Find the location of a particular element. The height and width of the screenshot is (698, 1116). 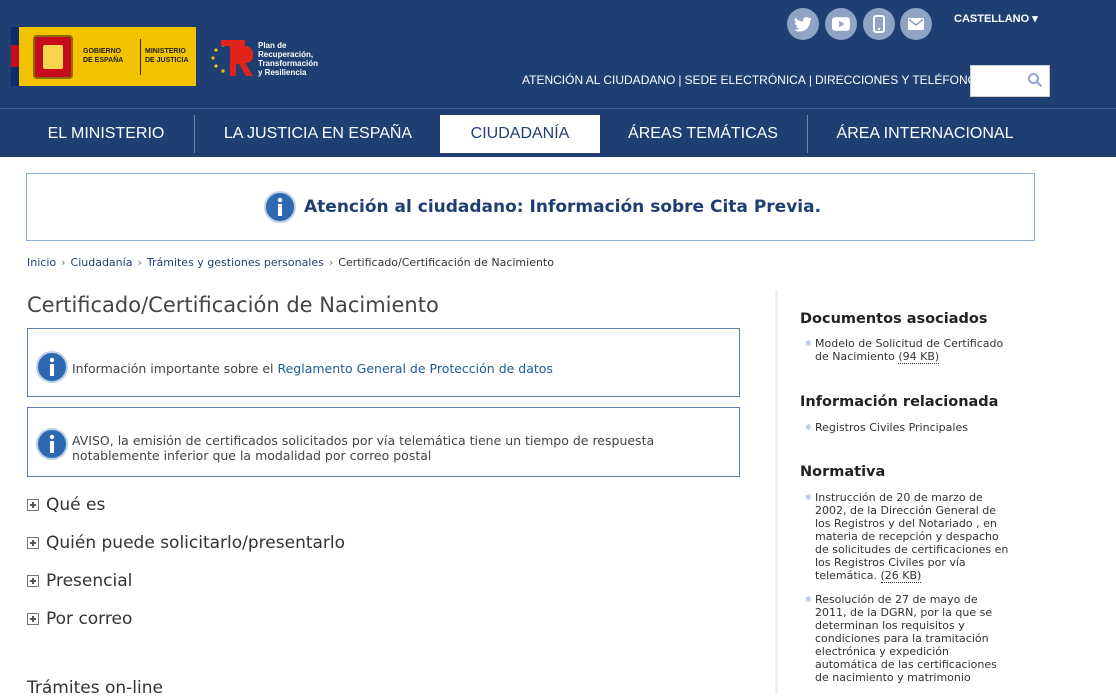

accordion-por-correo: Por correo is located at coordinates (79, 619).